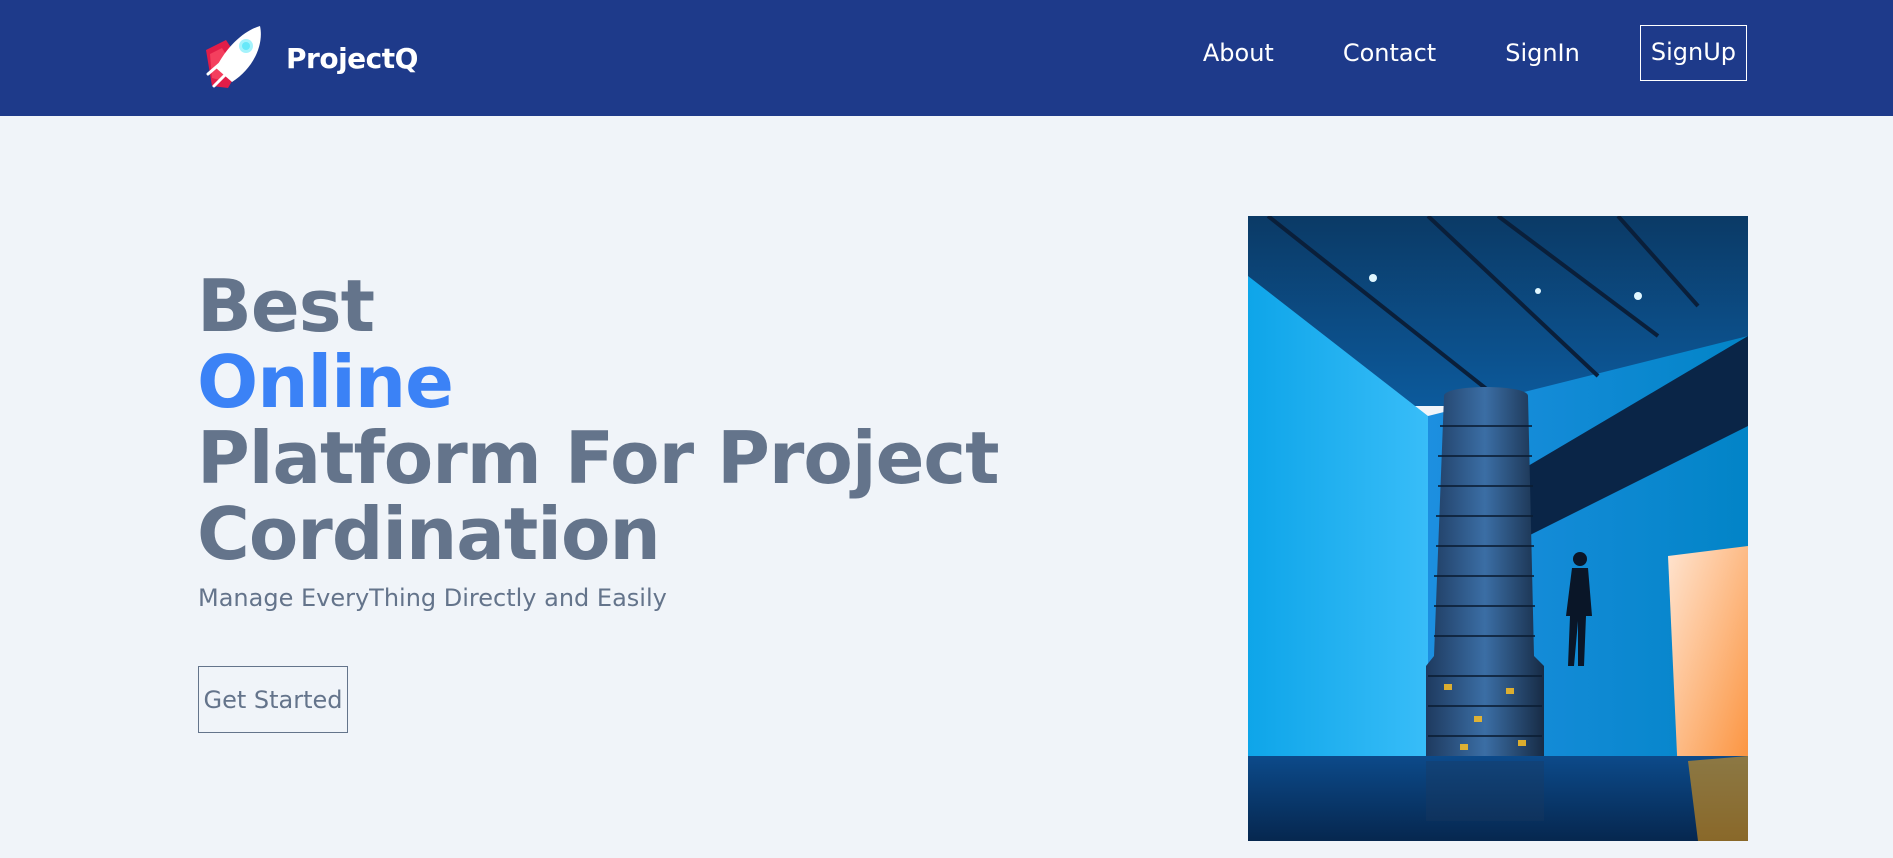  I want to click on brand: ProjectQ, so click(310, 58).